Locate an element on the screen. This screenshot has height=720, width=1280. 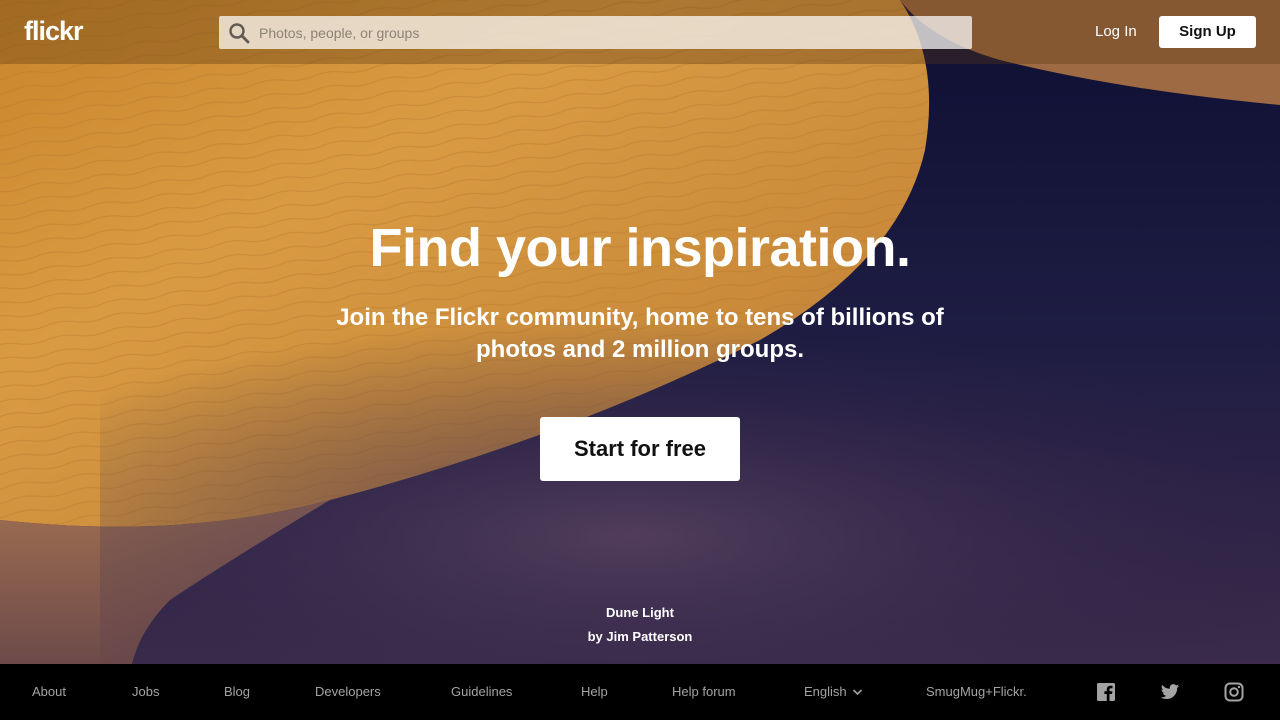
footer-link-about: About is located at coordinates (49, 692).